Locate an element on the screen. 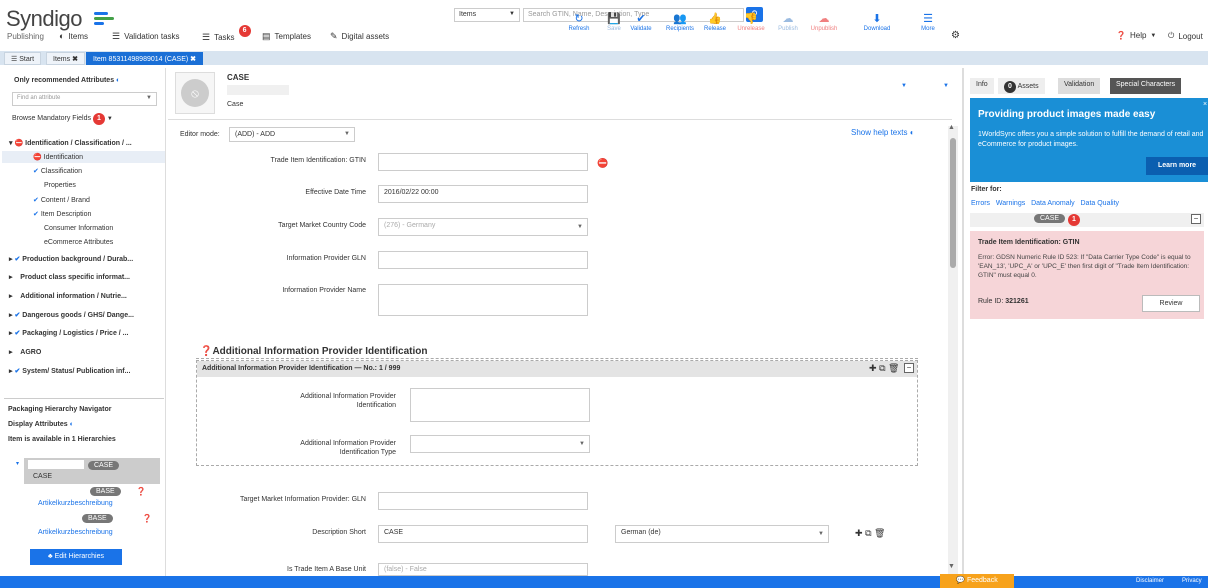  tree-node-ecommerce-attributes: eCommerce Attributes is located at coordinates (78, 242).